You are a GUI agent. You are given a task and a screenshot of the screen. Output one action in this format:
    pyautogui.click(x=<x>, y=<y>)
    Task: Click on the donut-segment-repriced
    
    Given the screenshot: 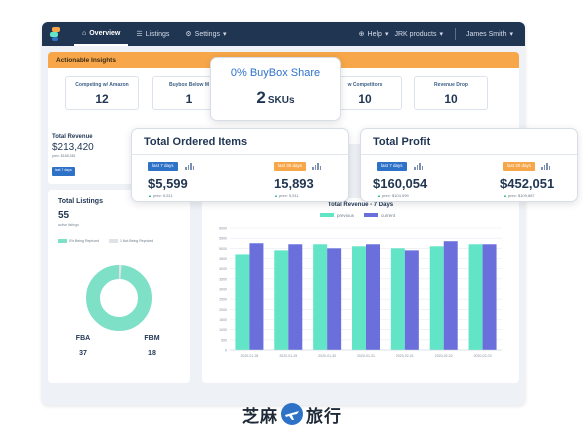 What is the action you would take?
    pyautogui.click(x=119, y=298)
    